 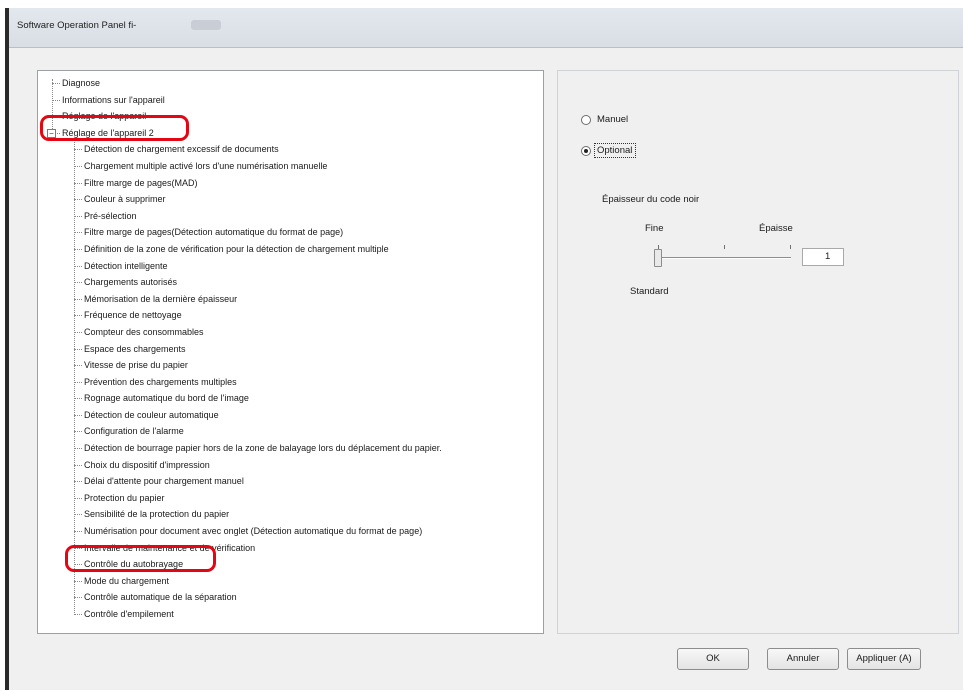 I want to click on standard-label: Standard, so click(x=649, y=291).